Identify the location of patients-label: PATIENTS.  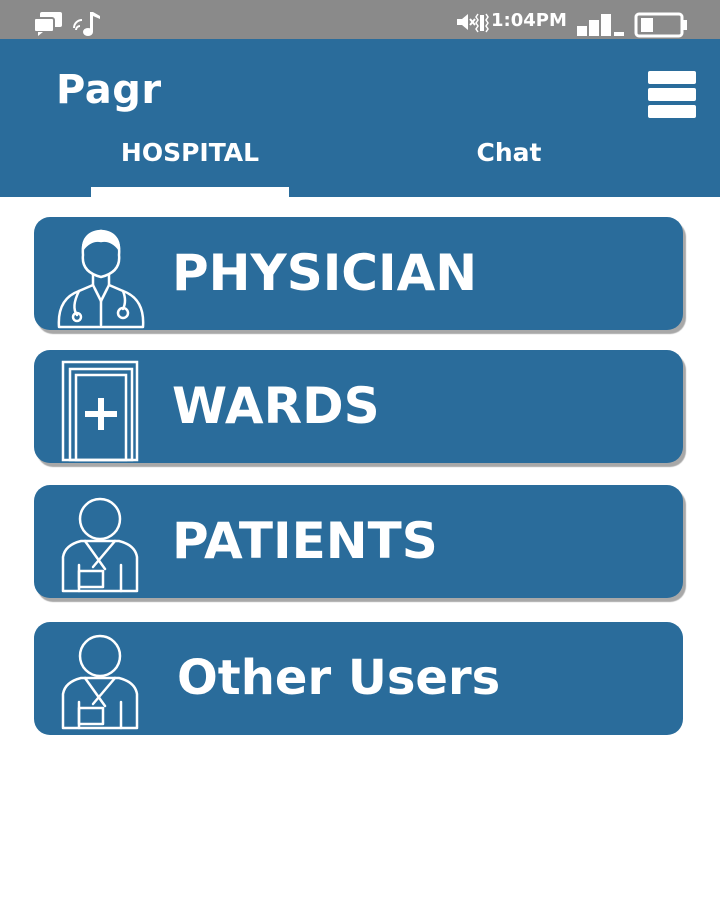
(305, 541).